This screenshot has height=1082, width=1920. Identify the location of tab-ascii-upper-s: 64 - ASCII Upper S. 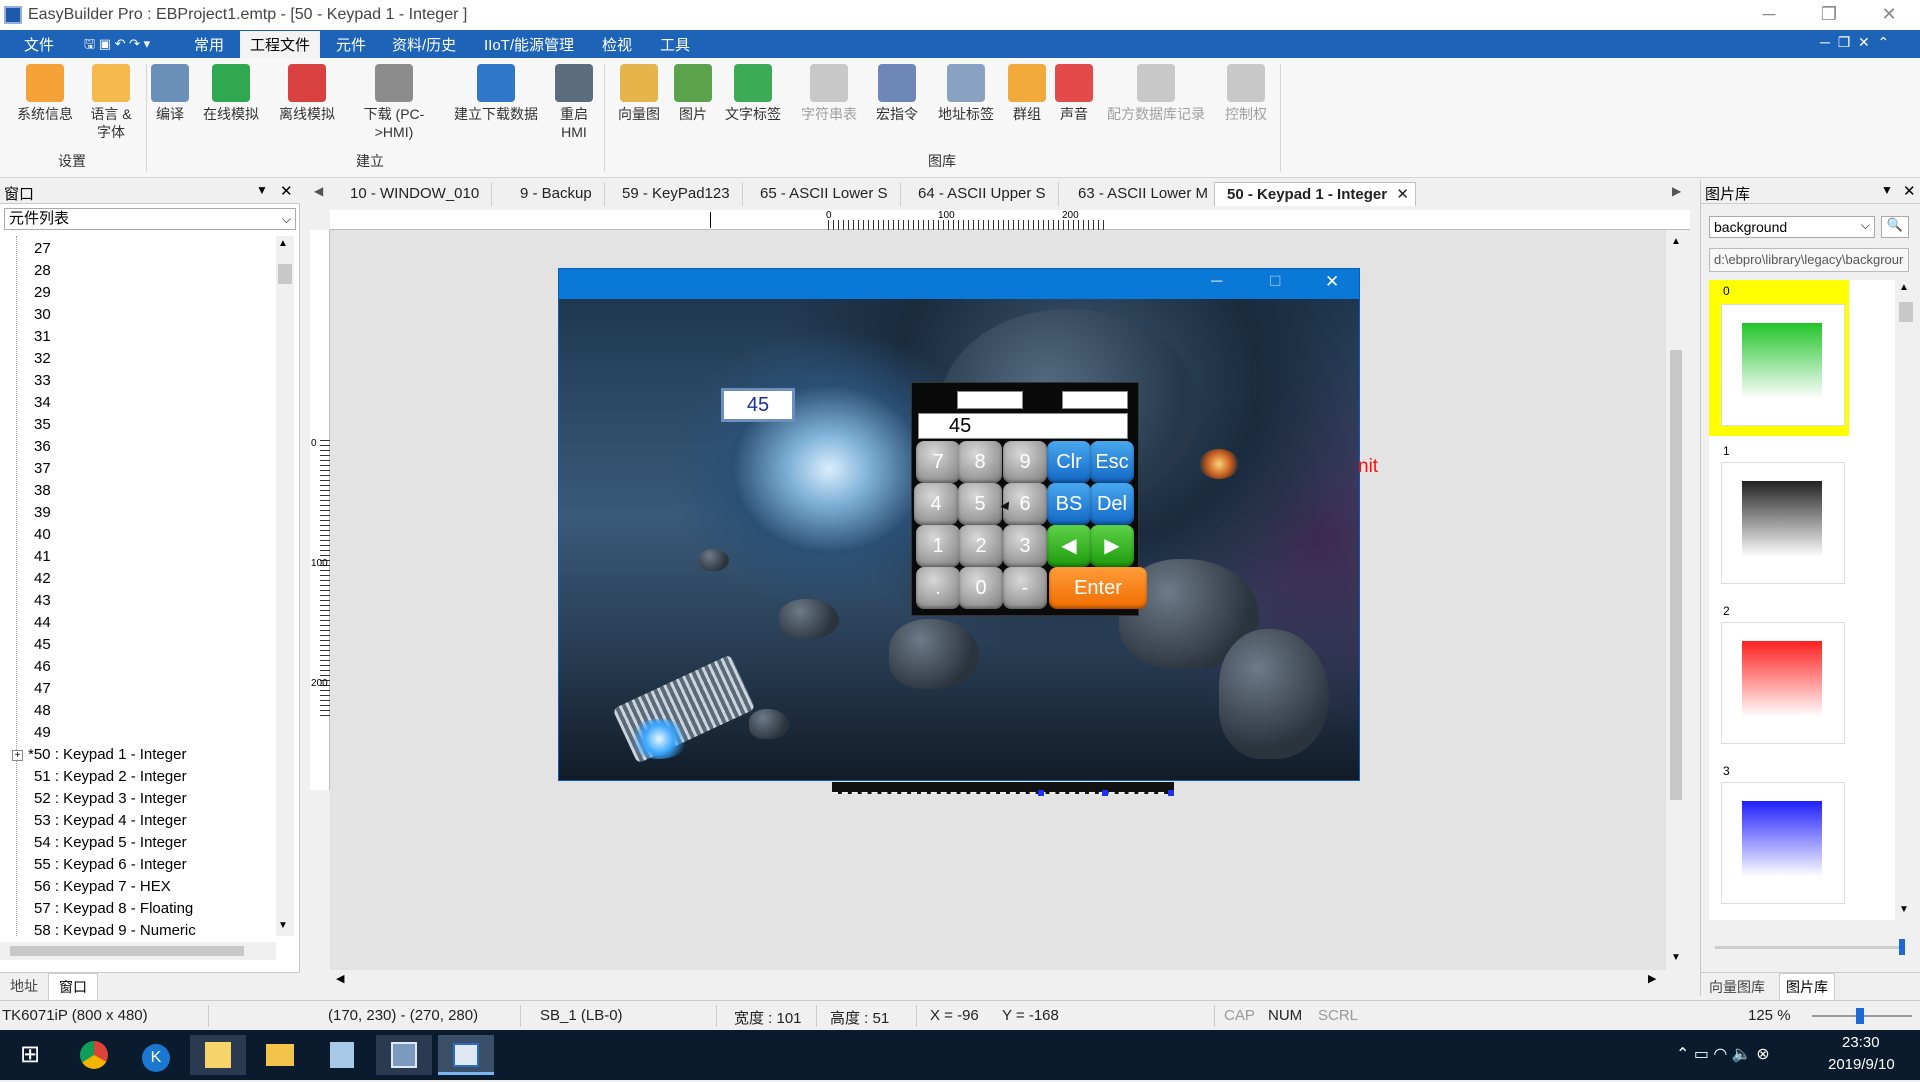
(982, 194).